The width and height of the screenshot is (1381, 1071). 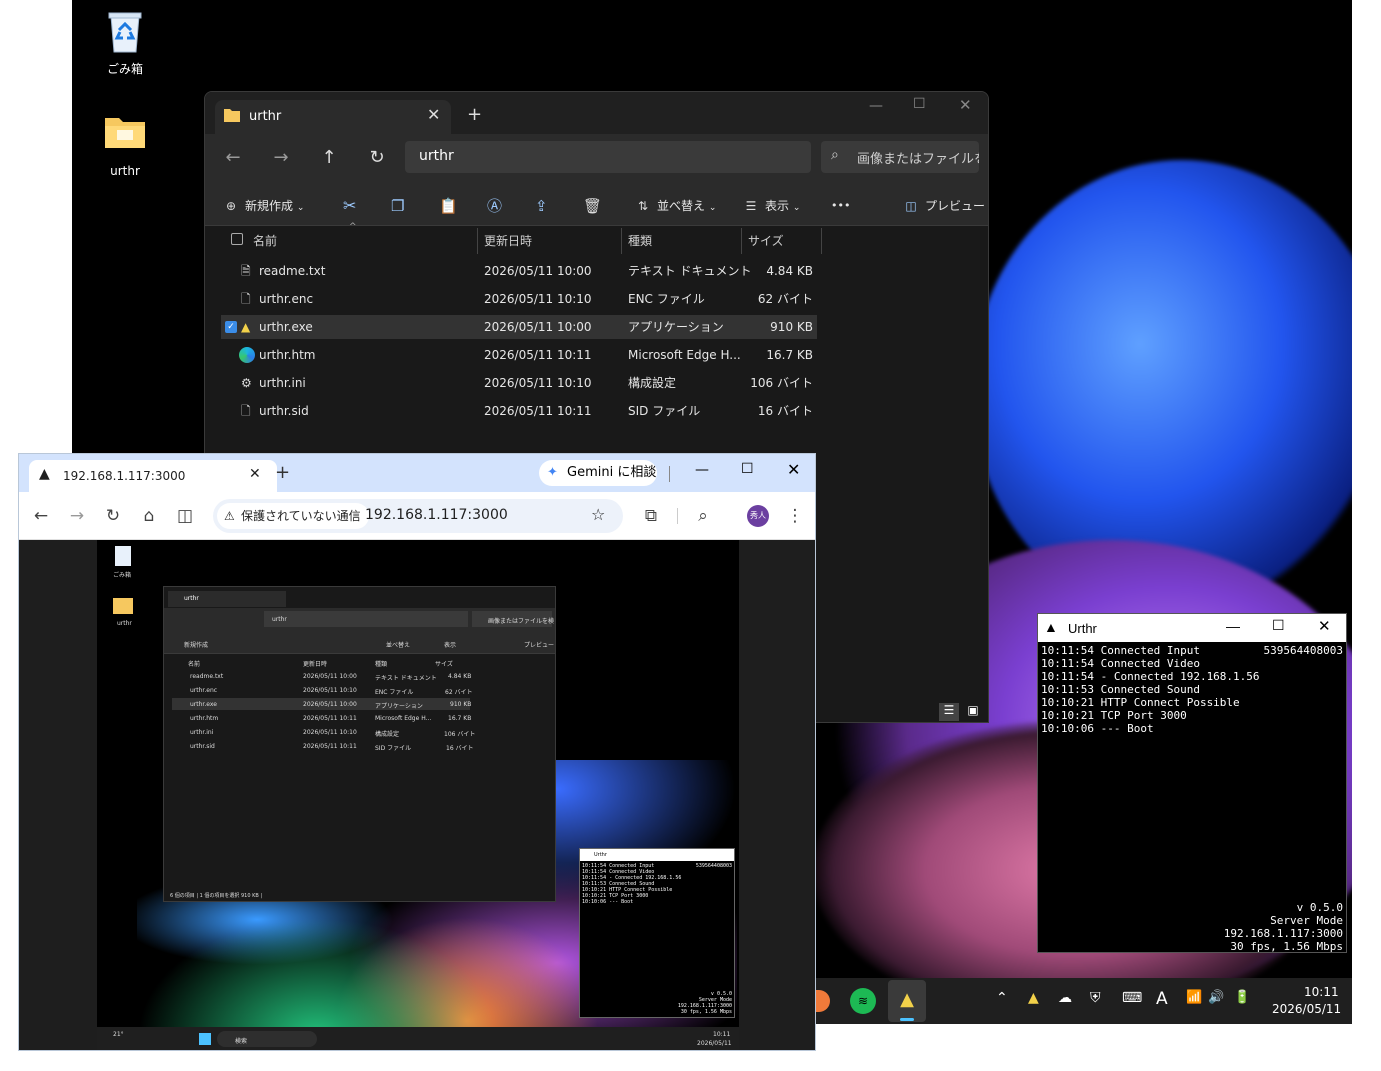 I want to click on column-header-name: 名前, so click(x=265, y=241).